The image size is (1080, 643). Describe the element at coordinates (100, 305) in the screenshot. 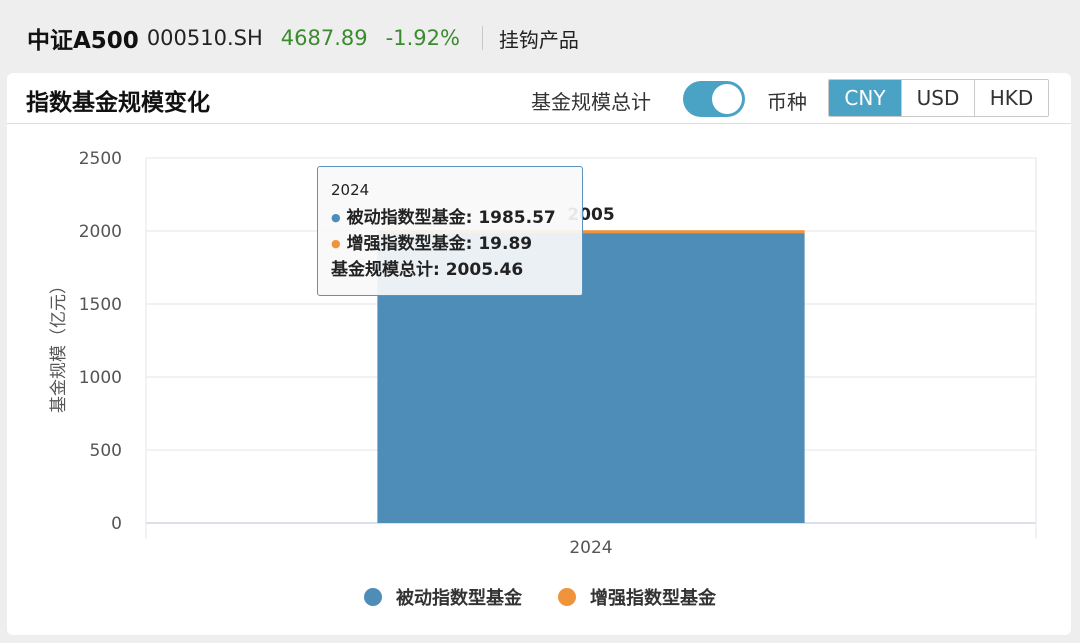

I see `y-tick-label: 1500` at that location.